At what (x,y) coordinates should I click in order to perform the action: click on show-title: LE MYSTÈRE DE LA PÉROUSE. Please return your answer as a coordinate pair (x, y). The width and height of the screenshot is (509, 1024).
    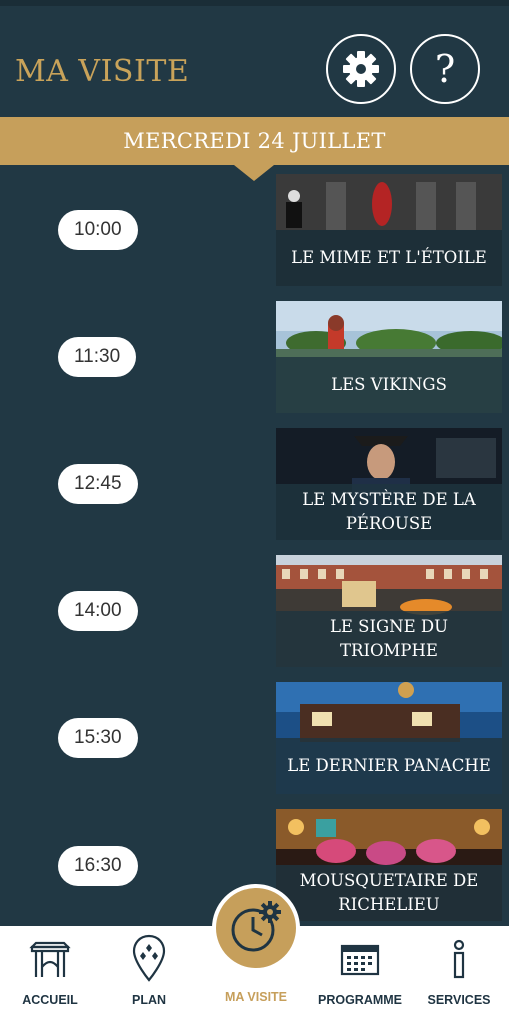
    Looking at the image, I should click on (389, 511).